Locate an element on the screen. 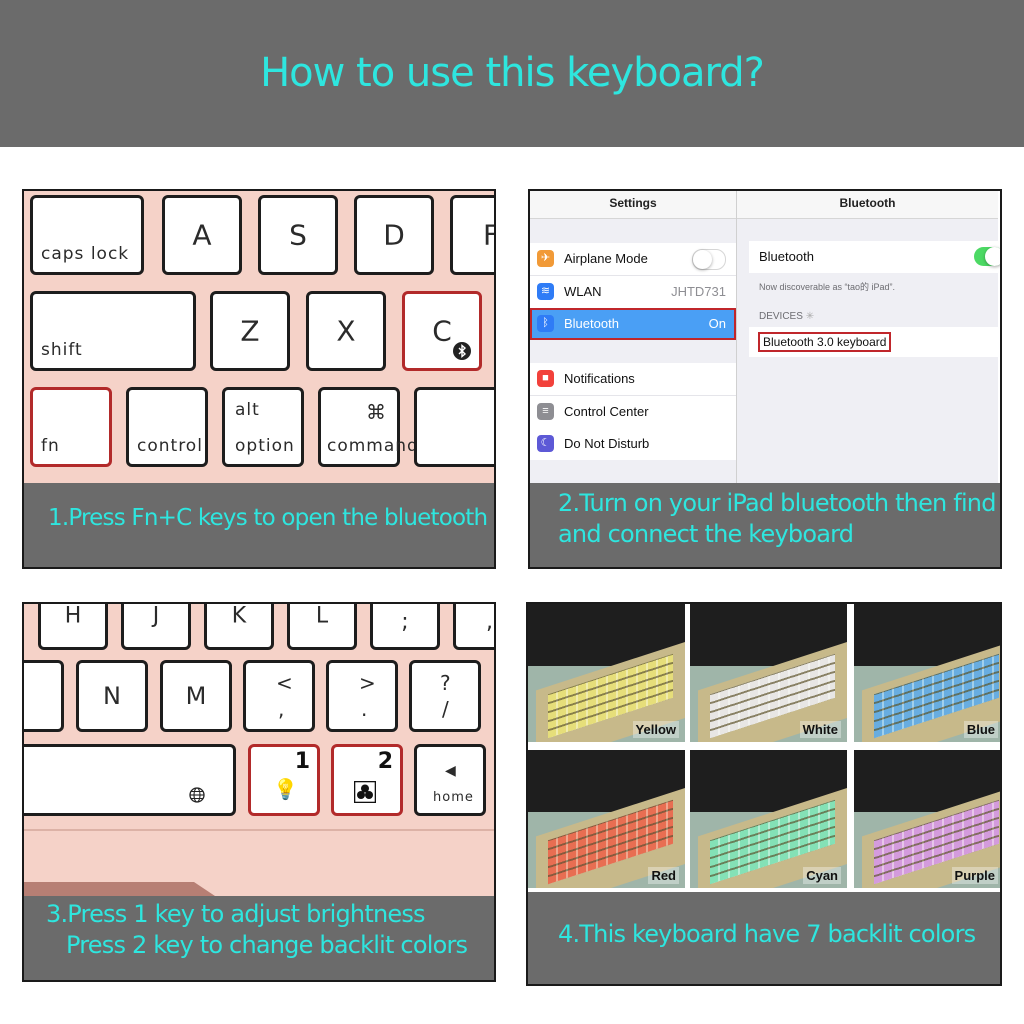 This screenshot has width=1024, height=1024. key-apostrophe: , is located at coordinates (473, 627).